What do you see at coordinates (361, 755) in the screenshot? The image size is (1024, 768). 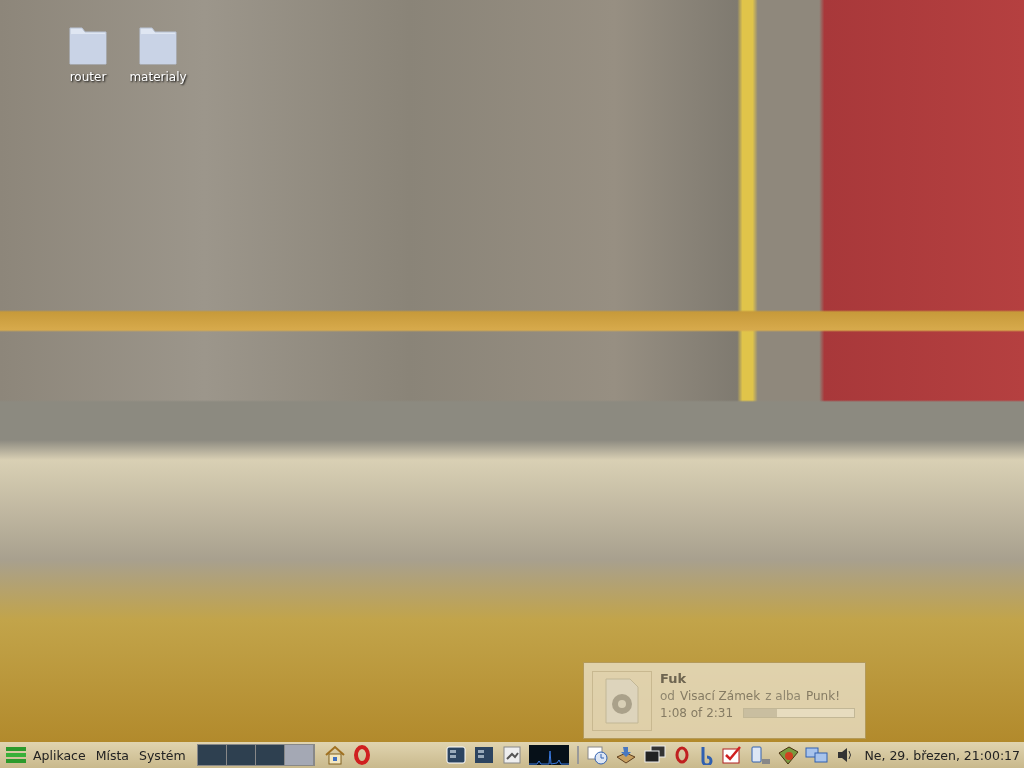 I see `ring-icon` at bounding box center [361, 755].